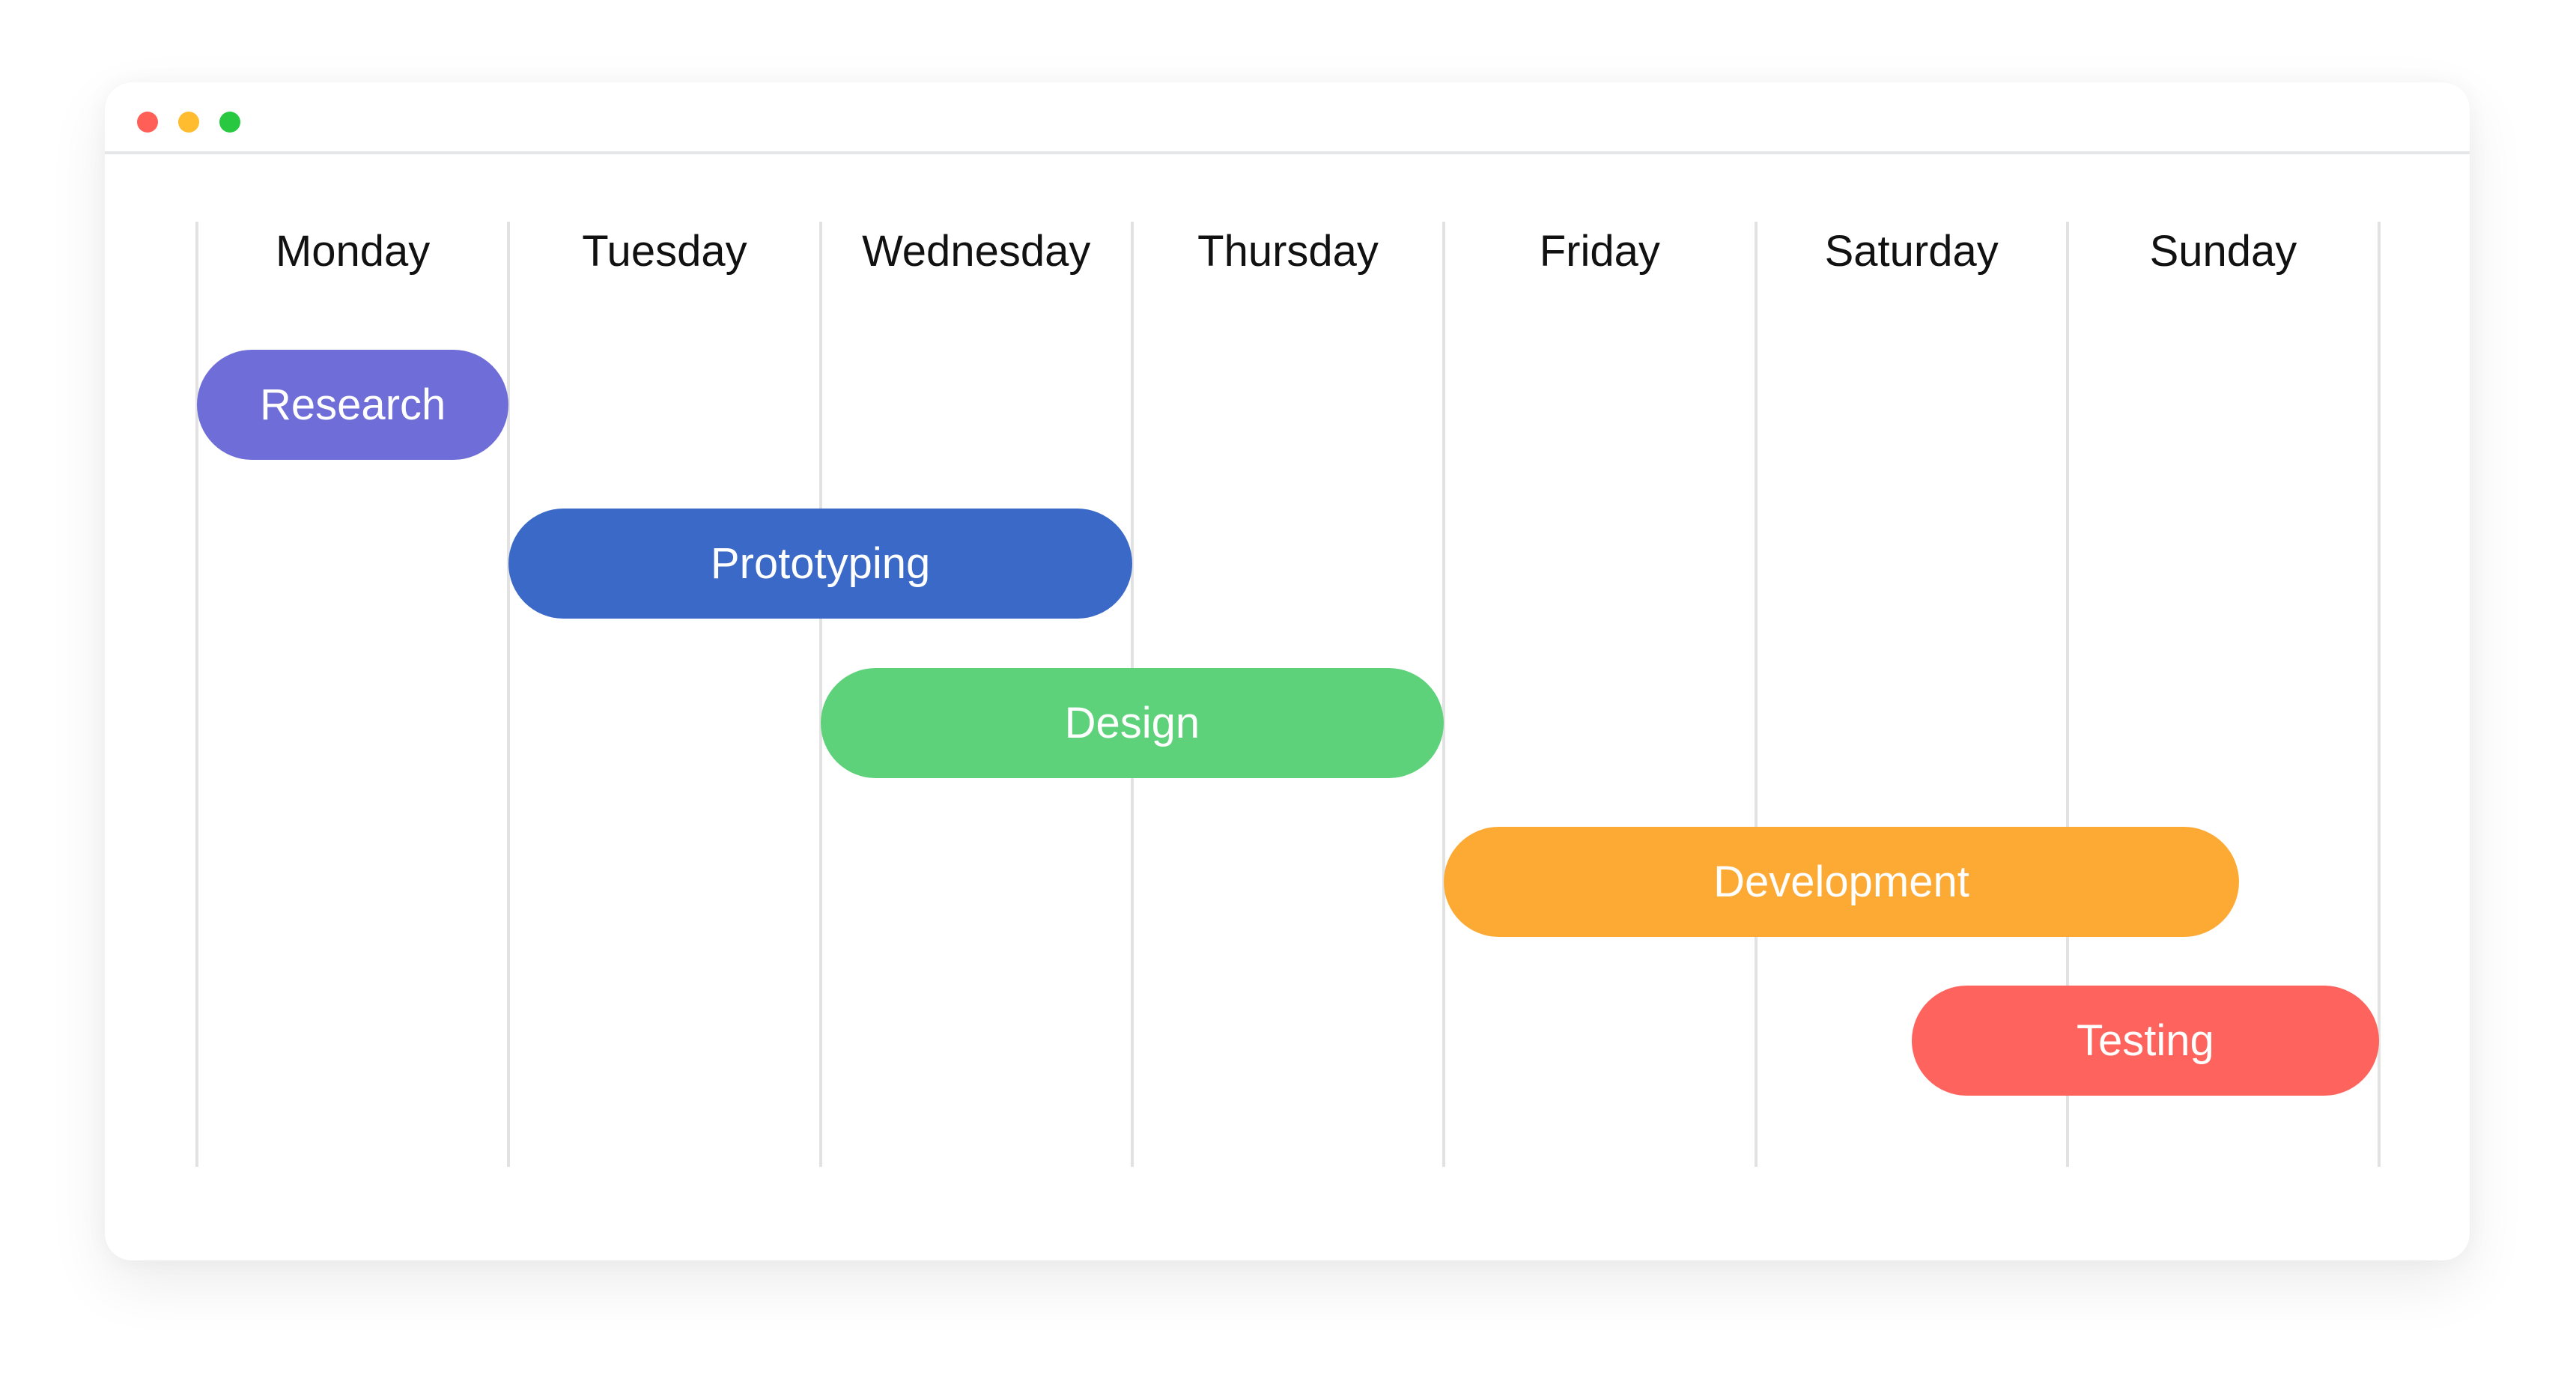 The image size is (2576, 1390). Describe the element at coordinates (1288, 251) in the screenshot. I see `day-header: Thursday` at that location.